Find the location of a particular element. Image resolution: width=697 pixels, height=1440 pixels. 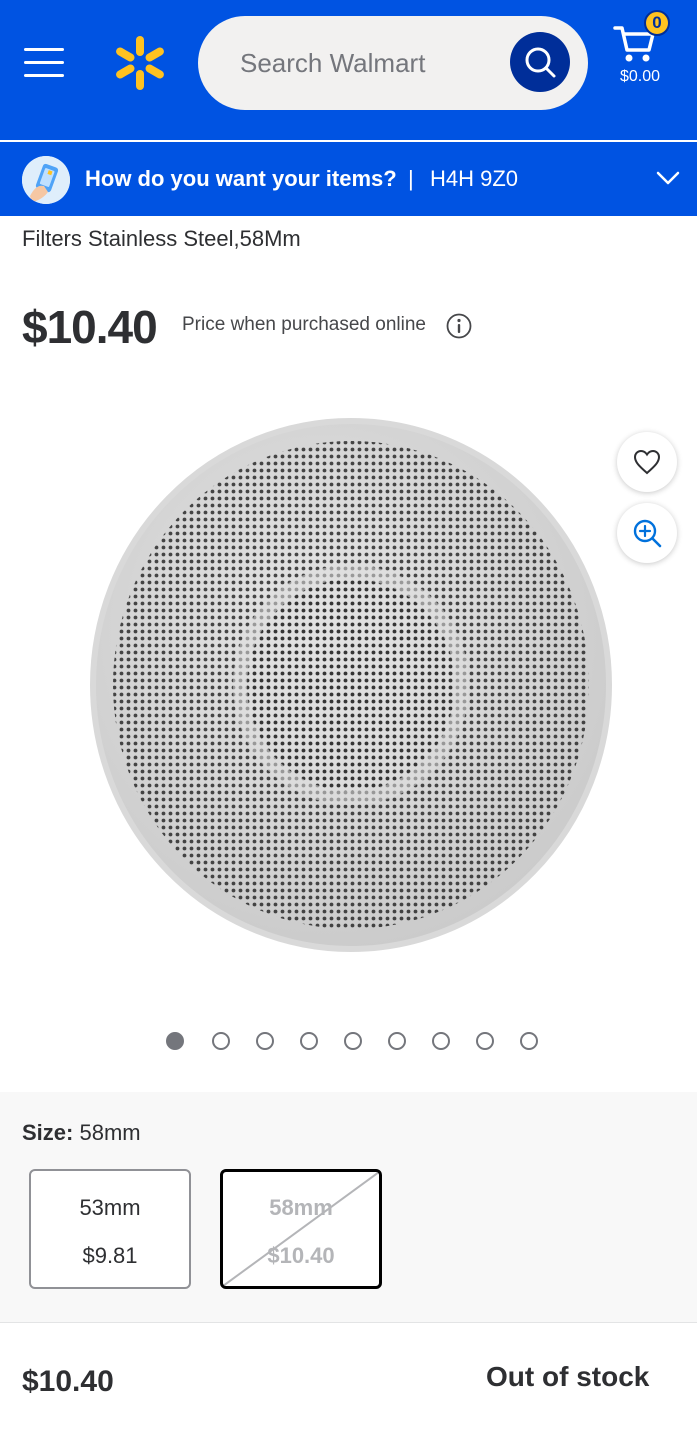

search-input is located at coordinates (370, 63).